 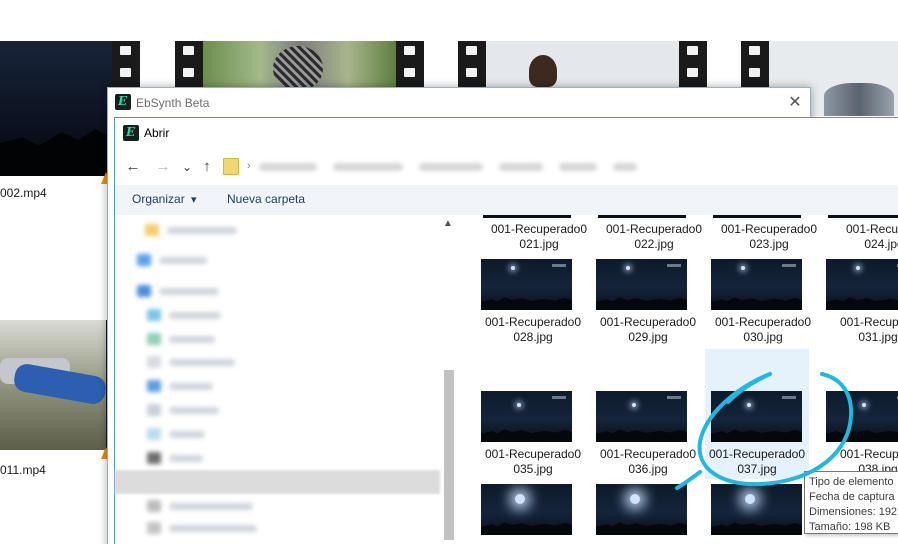 I want to click on file-item: 001-Recuperado0 029.jpg, so click(x=648, y=304).